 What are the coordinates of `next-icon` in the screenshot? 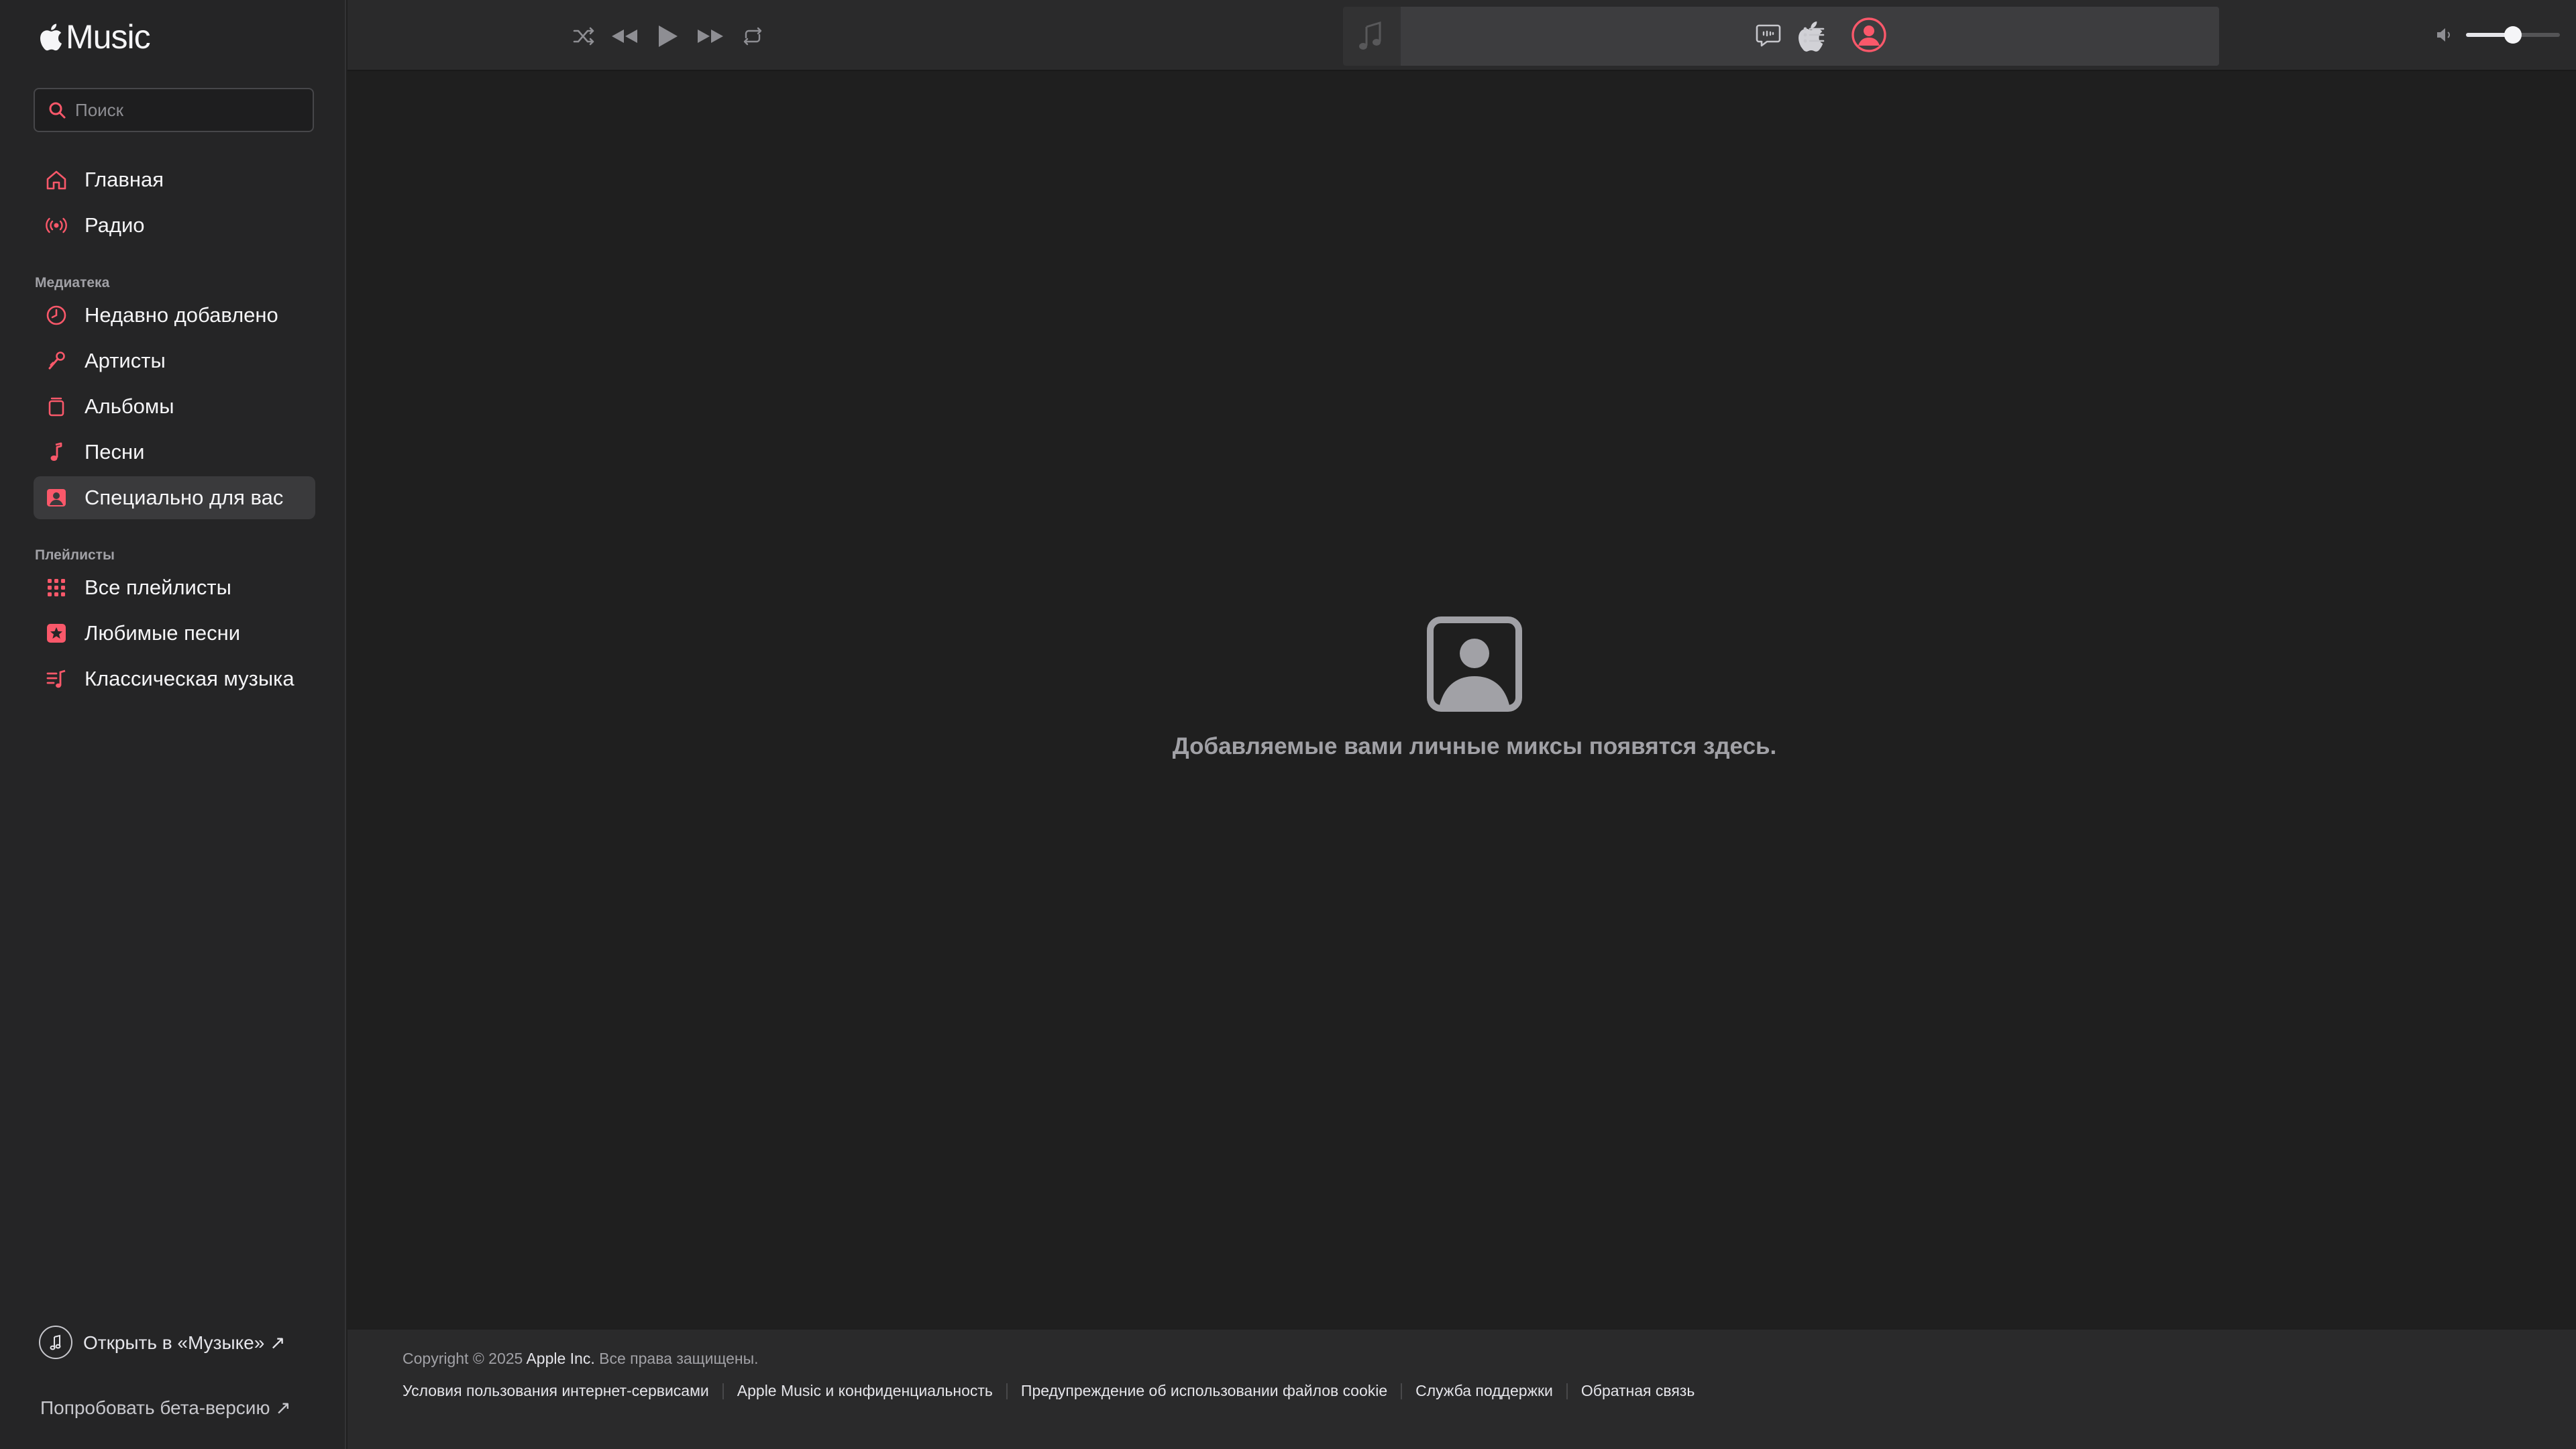 It's located at (710, 36).